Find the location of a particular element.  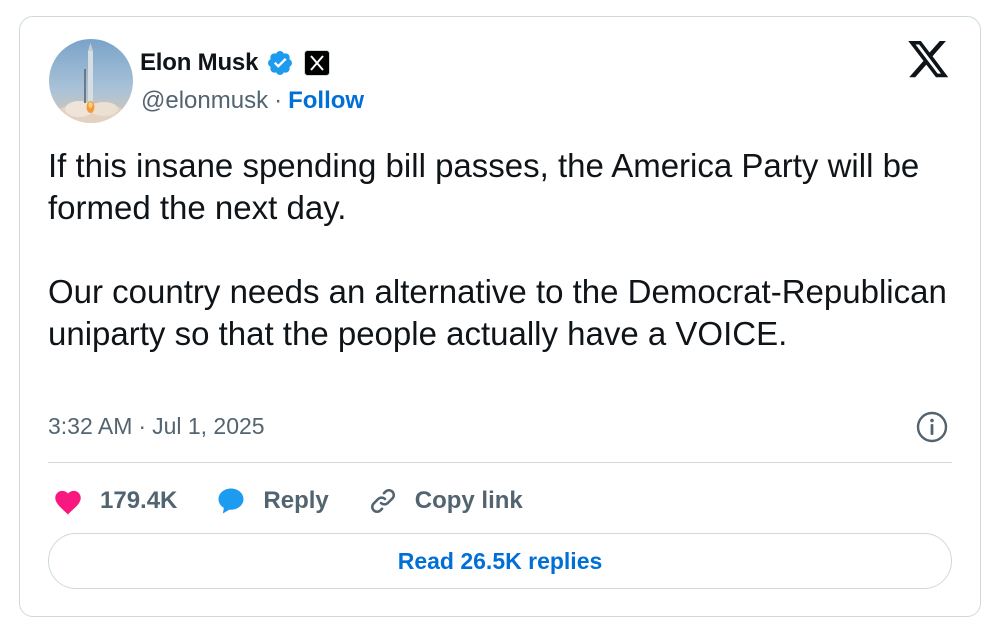

tweet-timestamp: 3:32 AM · Jul 1, 2025 is located at coordinates (156, 426).